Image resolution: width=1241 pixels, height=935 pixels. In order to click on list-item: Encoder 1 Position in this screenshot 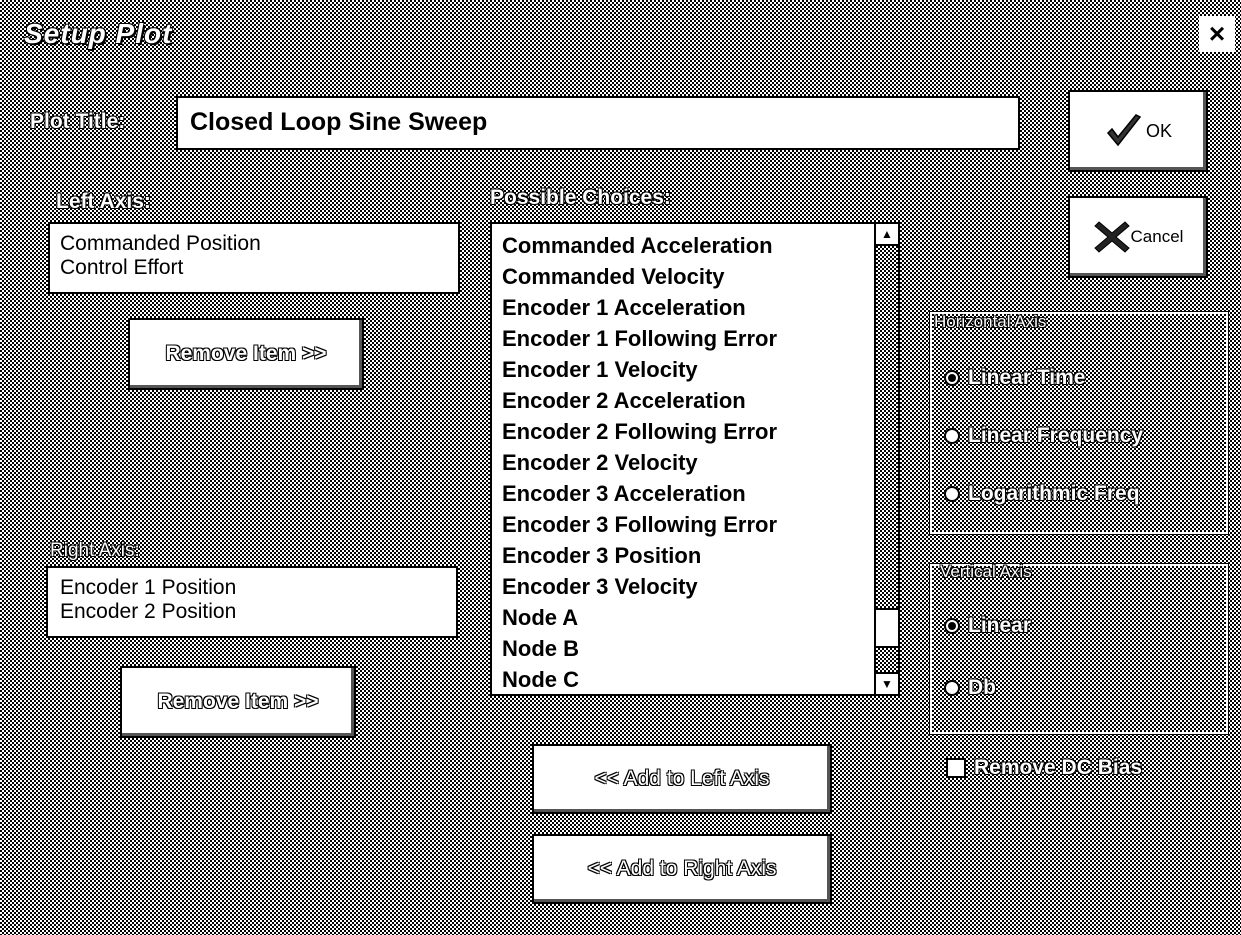, I will do `click(252, 588)`.